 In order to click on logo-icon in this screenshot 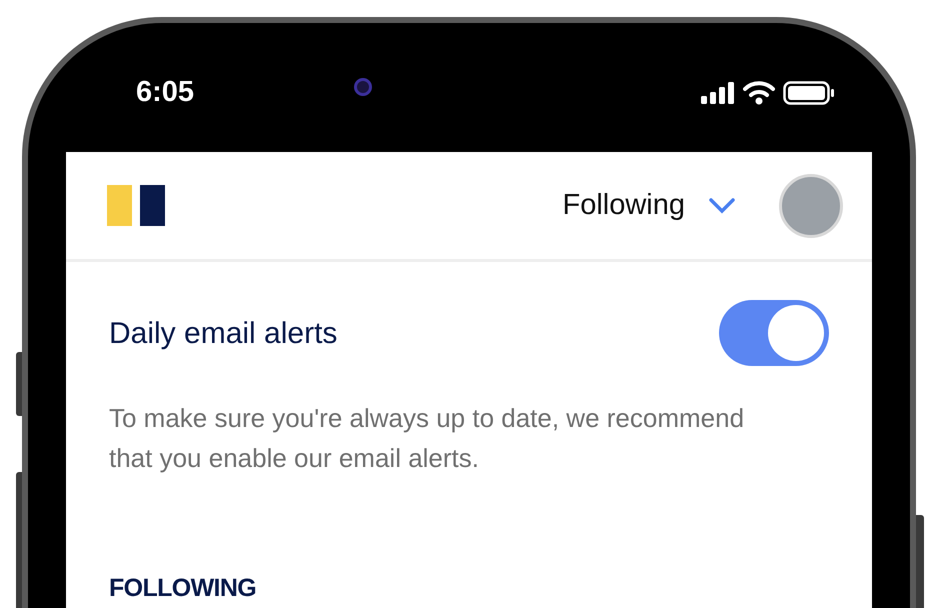, I will do `click(136, 205)`.